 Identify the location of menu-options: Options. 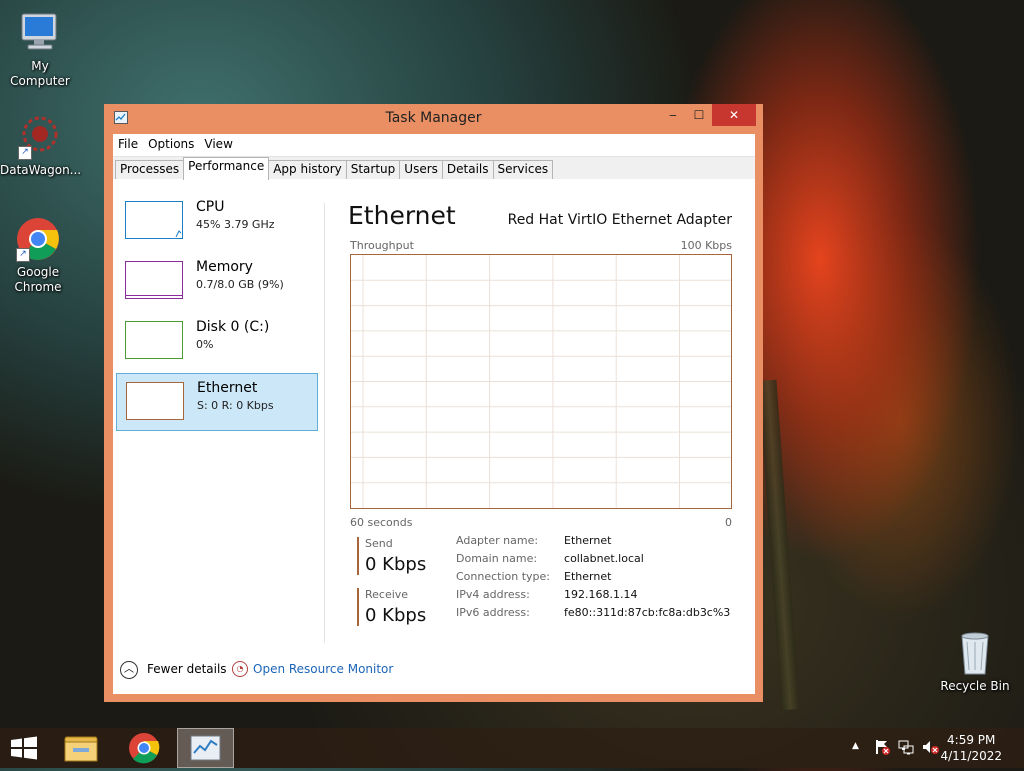
(171, 142).